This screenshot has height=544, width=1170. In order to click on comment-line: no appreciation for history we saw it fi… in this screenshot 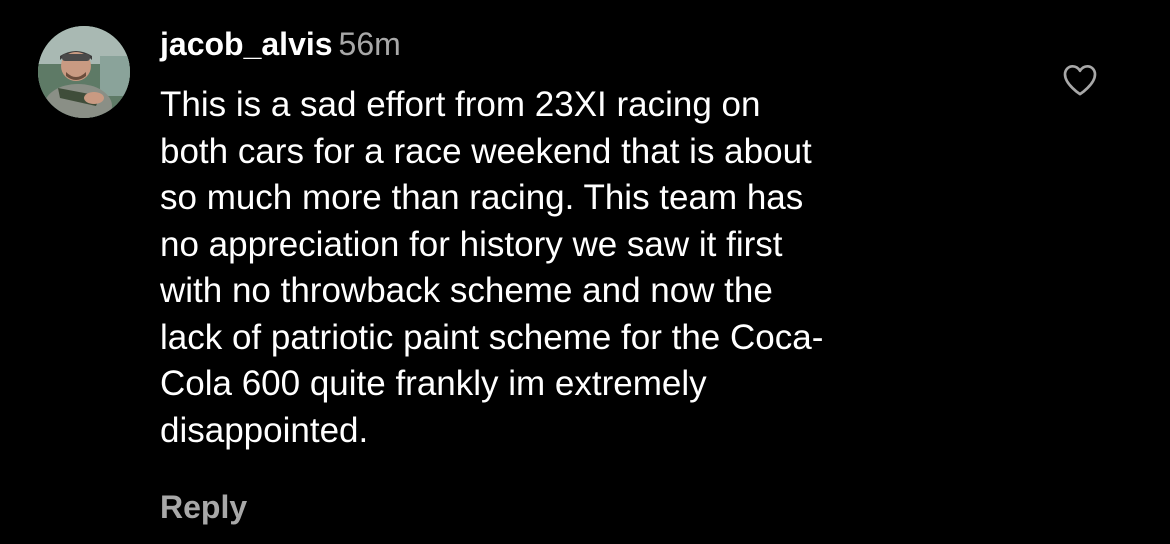, I will do `click(471, 244)`.